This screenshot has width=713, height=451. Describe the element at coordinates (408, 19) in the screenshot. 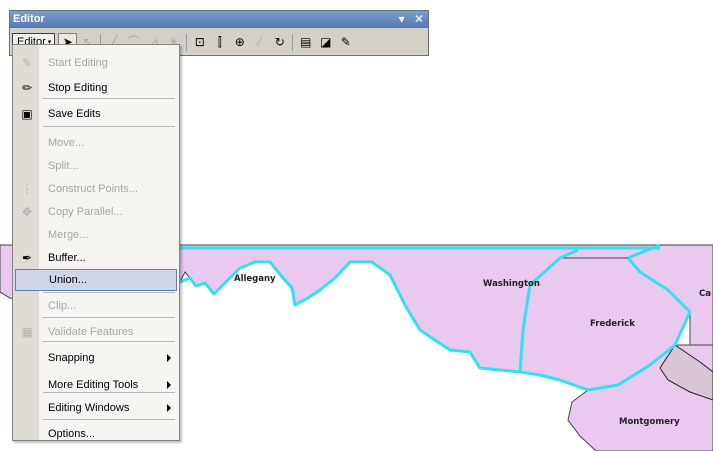

I see `titlebar-controls: ▾ ✕` at that location.